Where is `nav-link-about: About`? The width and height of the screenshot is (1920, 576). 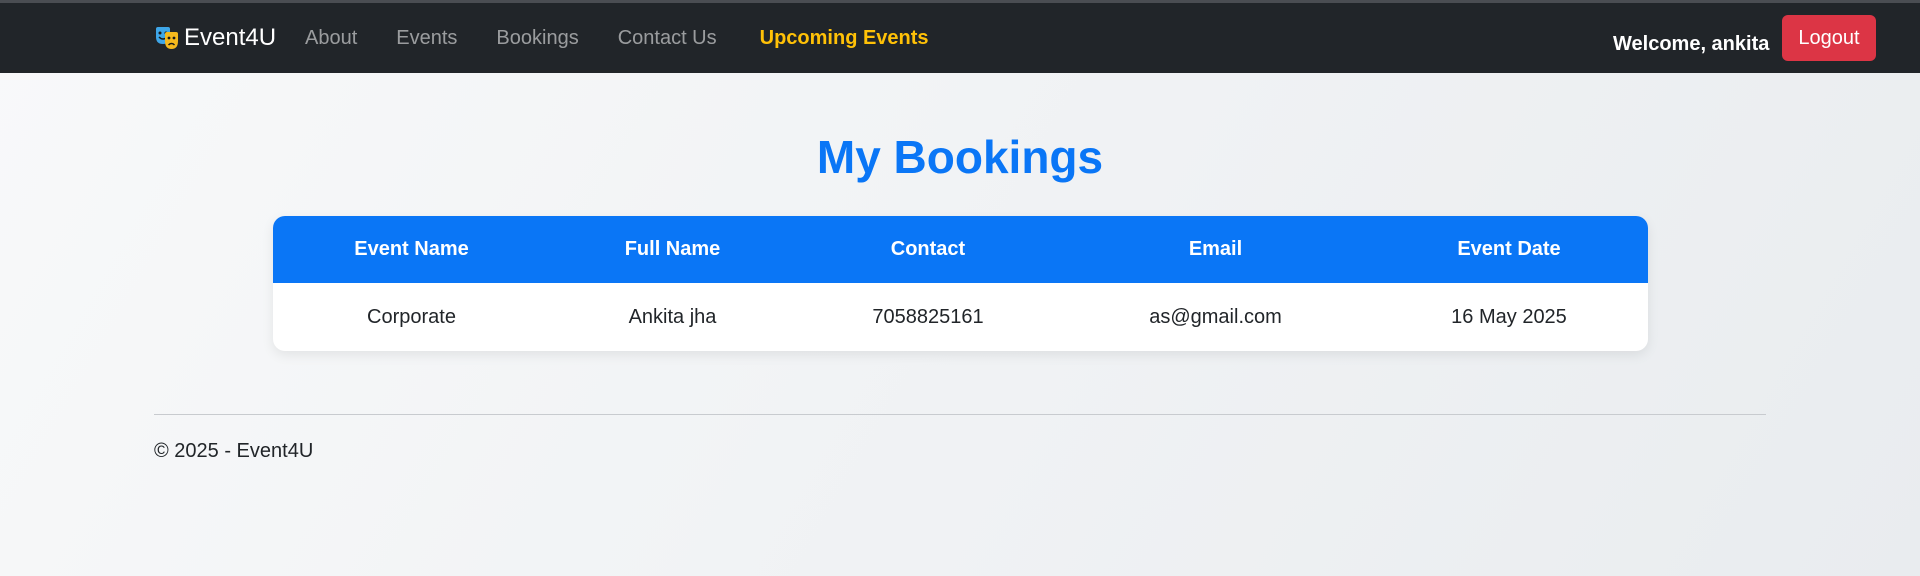 nav-link-about: About is located at coordinates (331, 38).